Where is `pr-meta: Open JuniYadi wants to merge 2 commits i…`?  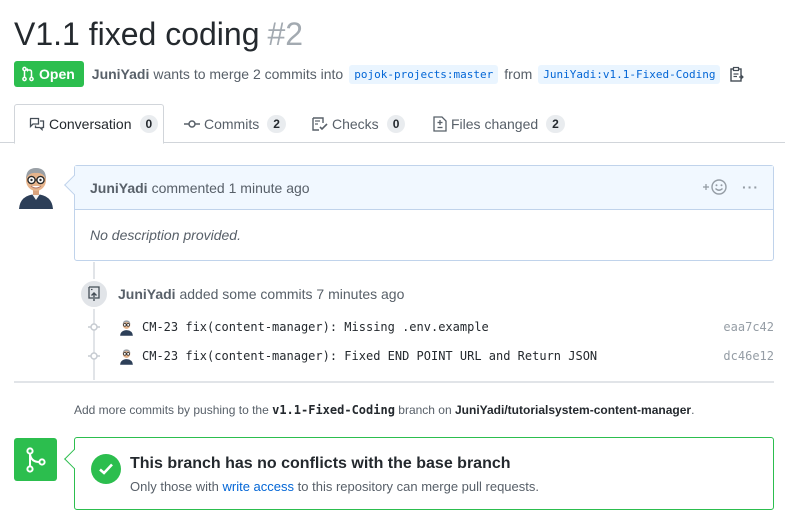
pr-meta: Open JuniYadi wants to merge 2 commits i… is located at coordinates (379, 74).